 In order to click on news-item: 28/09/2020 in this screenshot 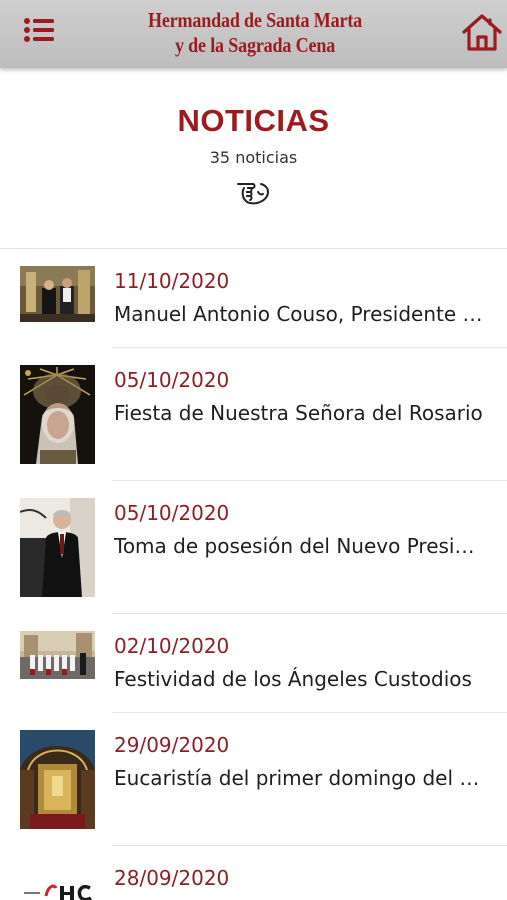, I will do `click(253, 873)`.